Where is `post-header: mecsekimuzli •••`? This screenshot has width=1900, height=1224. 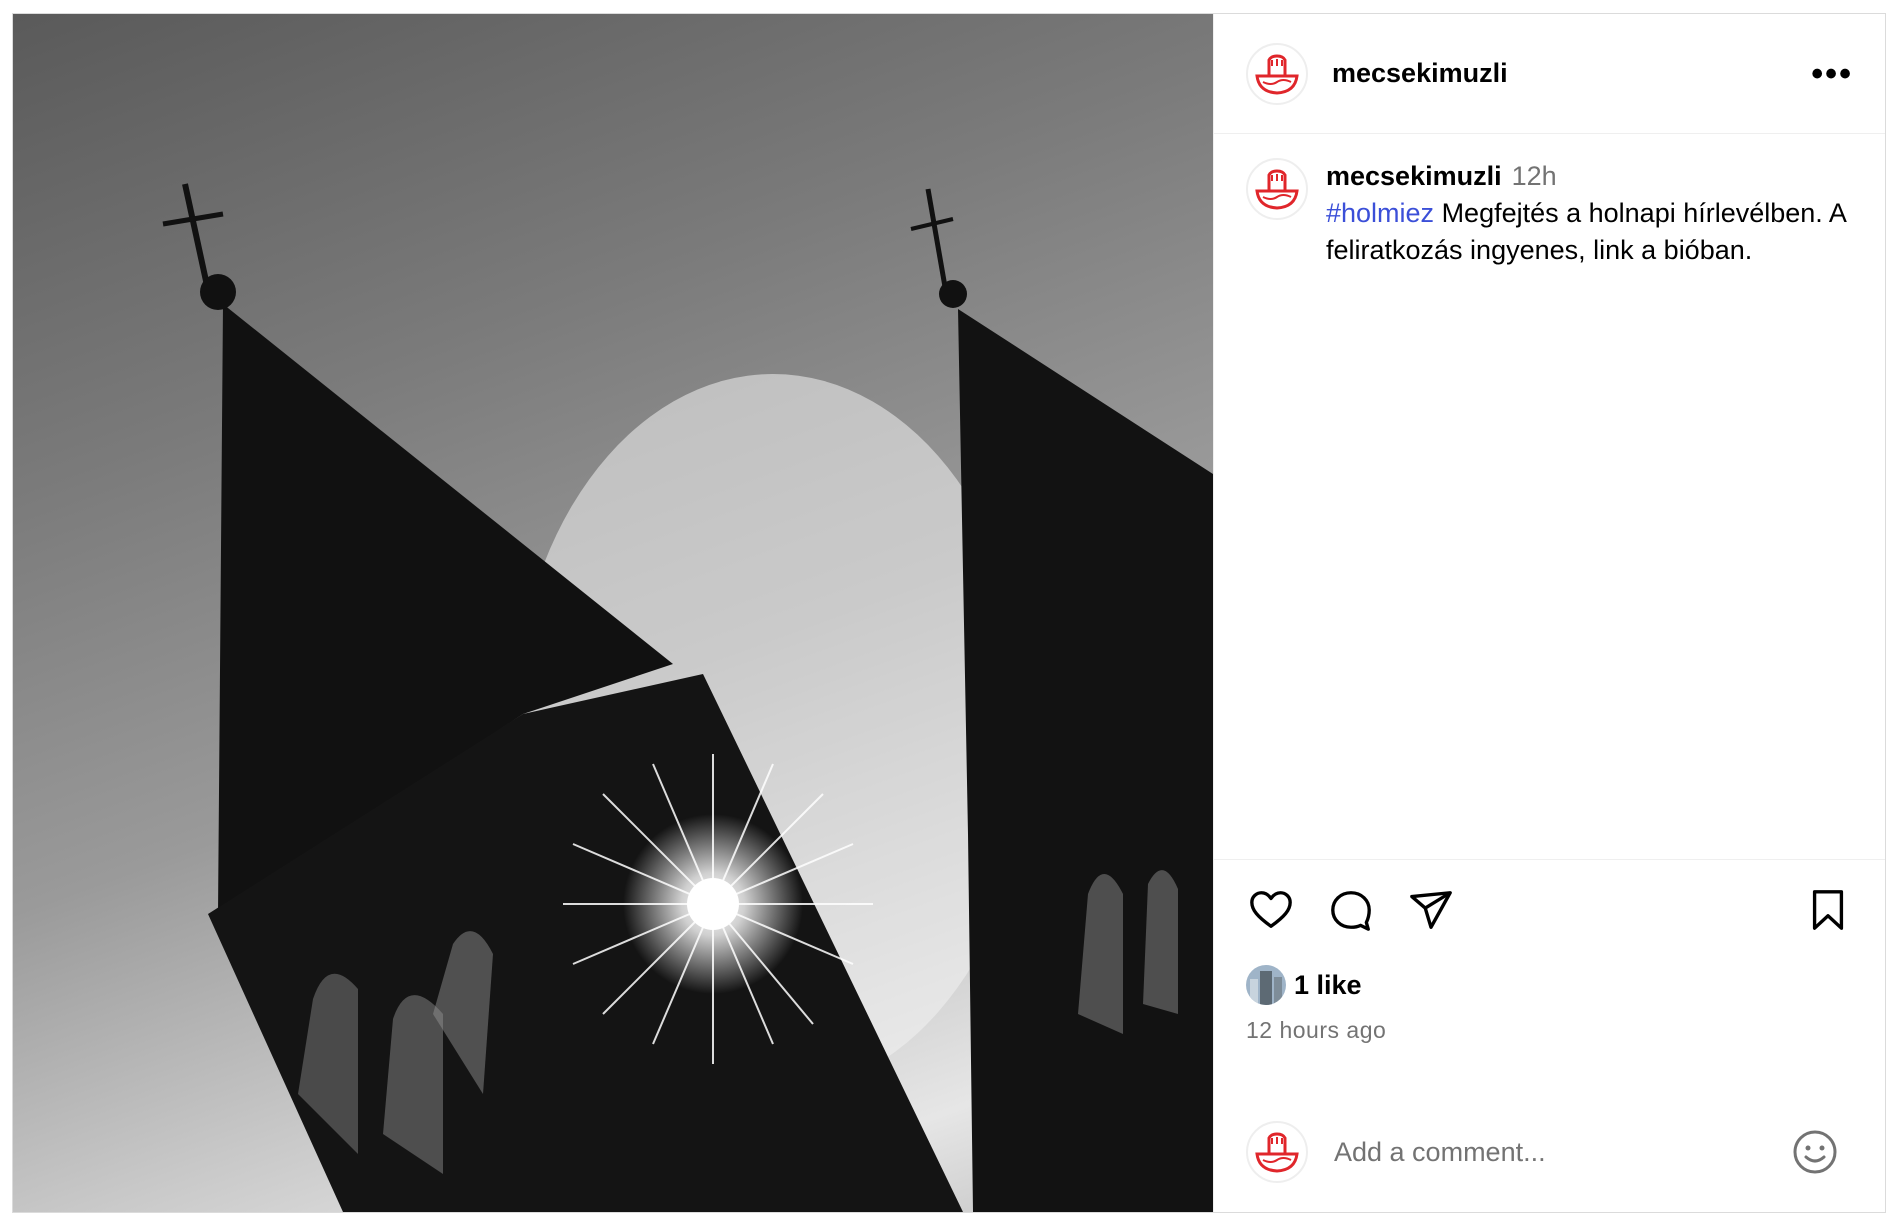 post-header: mecsekimuzli ••• is located at coordinates (1549, 74).